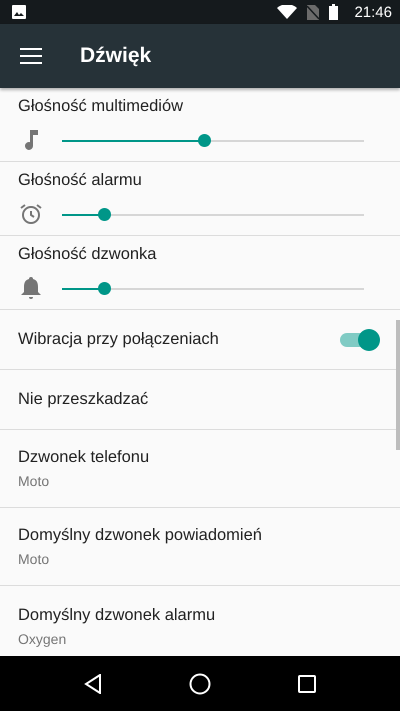  I want to click on setting-label: Nie przeszkadzać, so click(200, 399).